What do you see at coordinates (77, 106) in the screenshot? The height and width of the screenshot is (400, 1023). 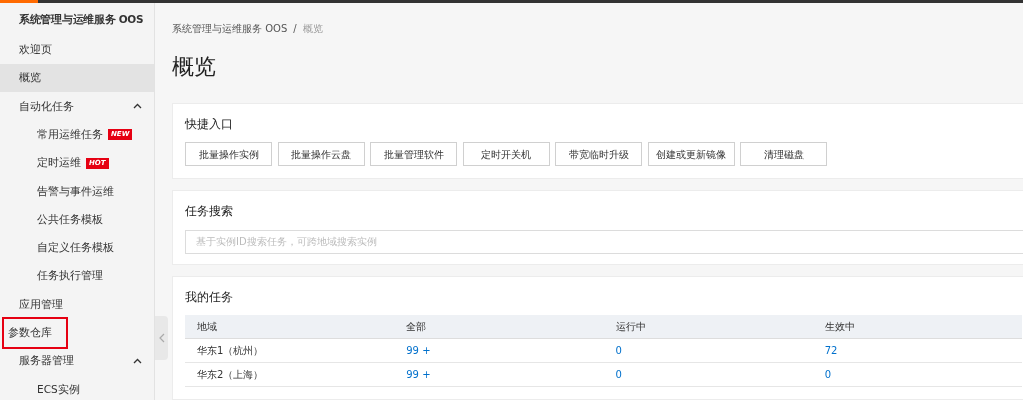 I see `sidebar-item: 自动化任务` at bounding box center [77, 106].